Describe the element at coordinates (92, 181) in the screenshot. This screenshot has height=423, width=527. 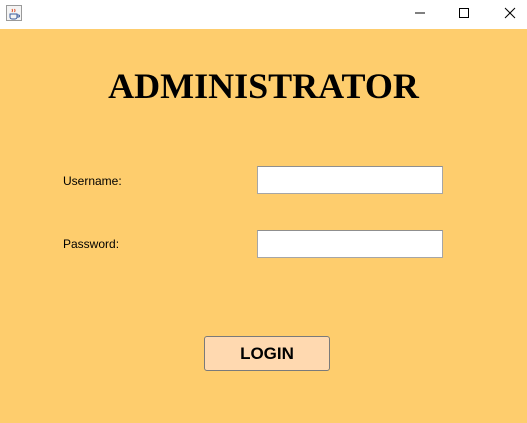
I see `username-label: Username:` at that location.